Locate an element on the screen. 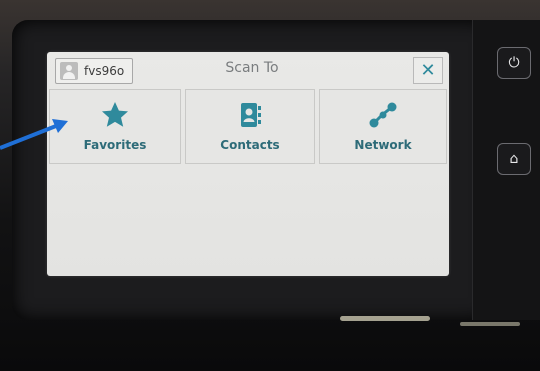 The height and width of the screenshot is (371, 540). tile-label-network: Network is located at coordinates (383, 145).